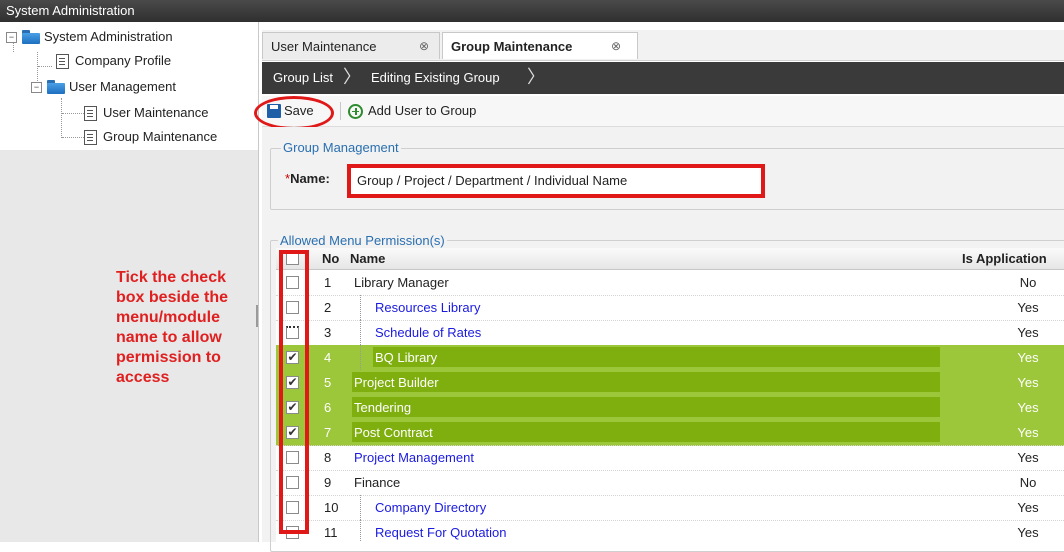 The height and width of the screenshot is (552, 1064). I want to click on menu-name: Company Directory, so click(430, 507).